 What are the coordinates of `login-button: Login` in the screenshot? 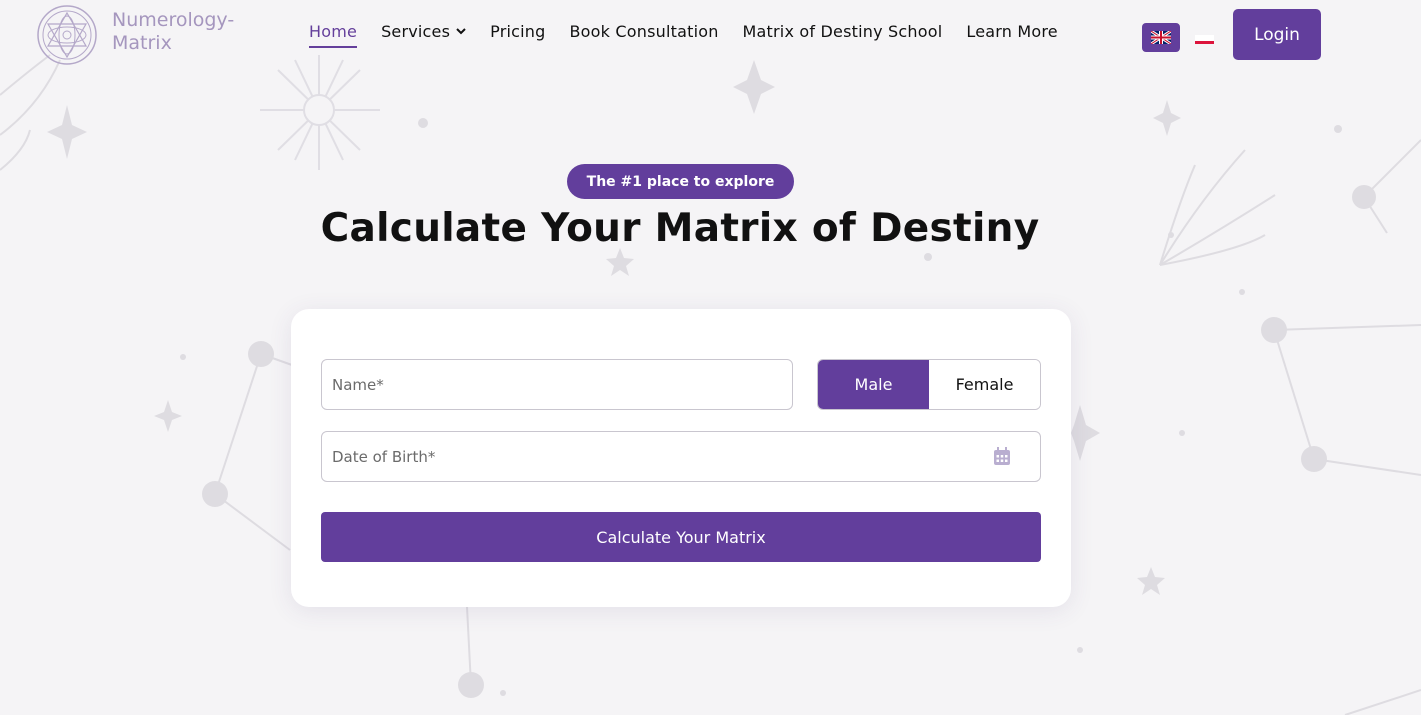 It's located at (1277, 34).